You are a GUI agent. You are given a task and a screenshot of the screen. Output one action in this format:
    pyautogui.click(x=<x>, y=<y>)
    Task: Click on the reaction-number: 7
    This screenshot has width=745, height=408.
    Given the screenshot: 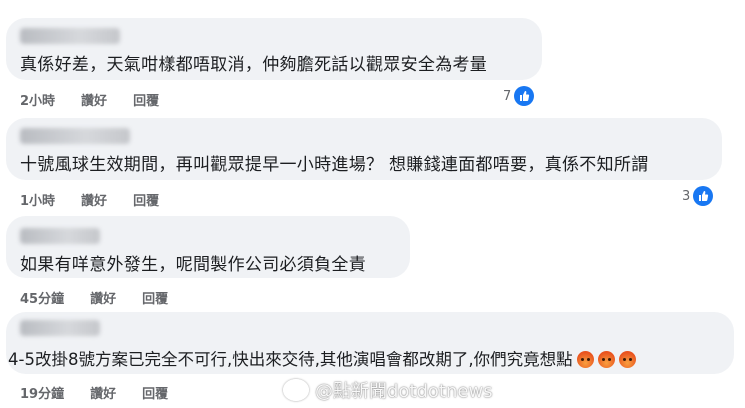 What is the action you would take?
    pyautogui.click(x=507, y=96)
    